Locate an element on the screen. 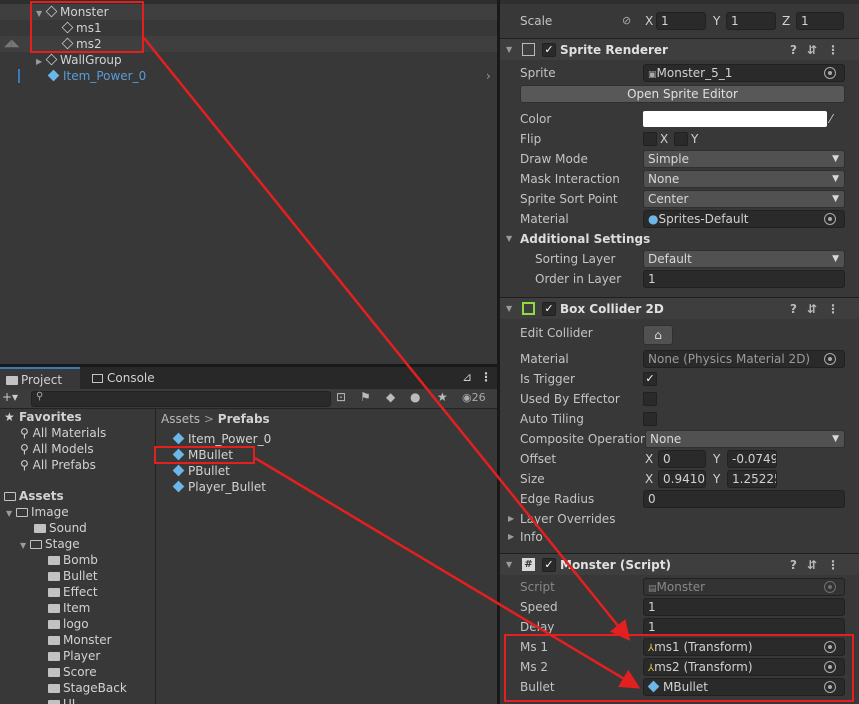 The width and height of the screenshot is (859, 704). scale-z-field: 1 is located at coordinates (820, 21).